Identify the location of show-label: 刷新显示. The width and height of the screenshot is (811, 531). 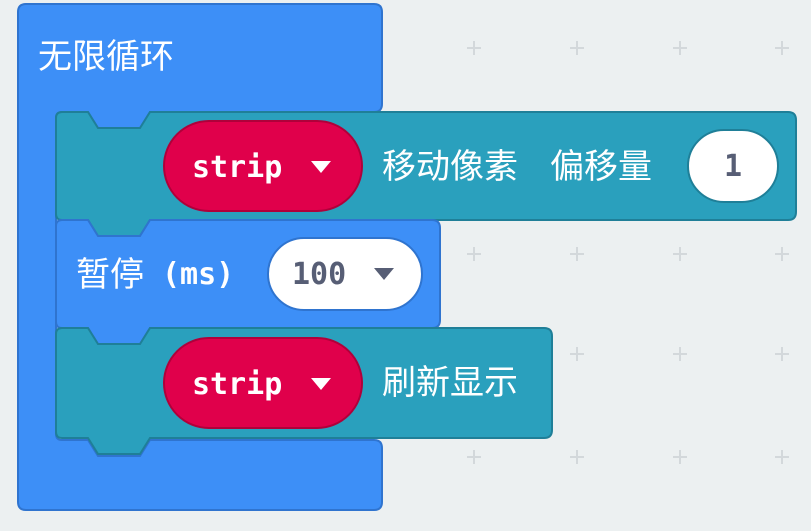
(450, 383).